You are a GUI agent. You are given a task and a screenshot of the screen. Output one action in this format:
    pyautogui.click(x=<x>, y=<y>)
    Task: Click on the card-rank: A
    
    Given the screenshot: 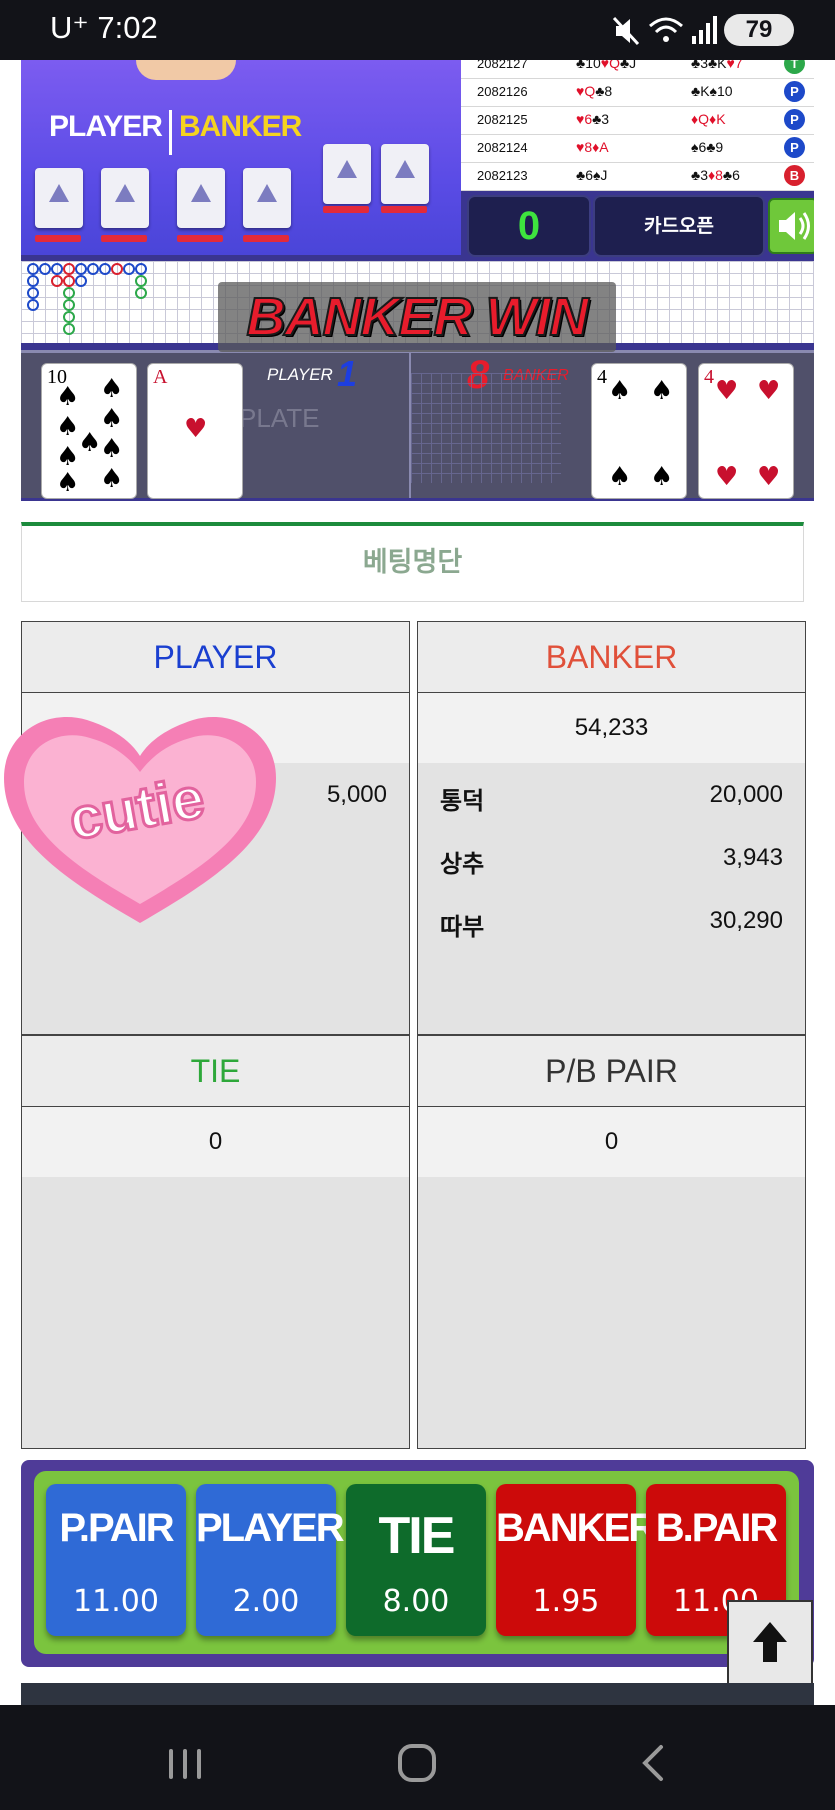 What is the action you would take?
    pyautogui.click(x=160, y=377)
    